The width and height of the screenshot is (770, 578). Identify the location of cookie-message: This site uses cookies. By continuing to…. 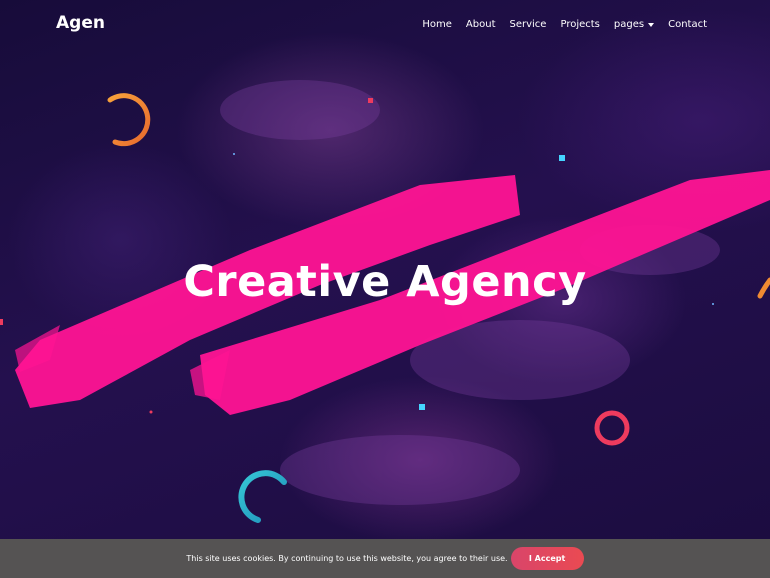
(347, 558).